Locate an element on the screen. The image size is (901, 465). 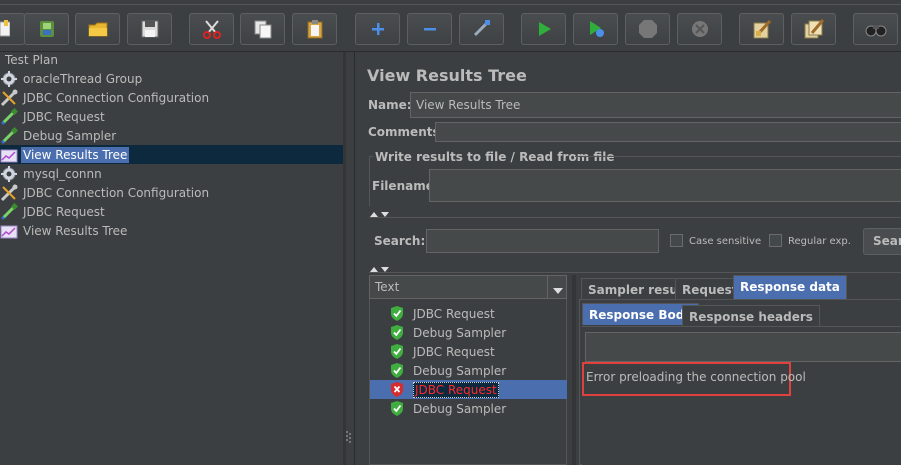
shutdown-icon is located at coordinates (700, 29).